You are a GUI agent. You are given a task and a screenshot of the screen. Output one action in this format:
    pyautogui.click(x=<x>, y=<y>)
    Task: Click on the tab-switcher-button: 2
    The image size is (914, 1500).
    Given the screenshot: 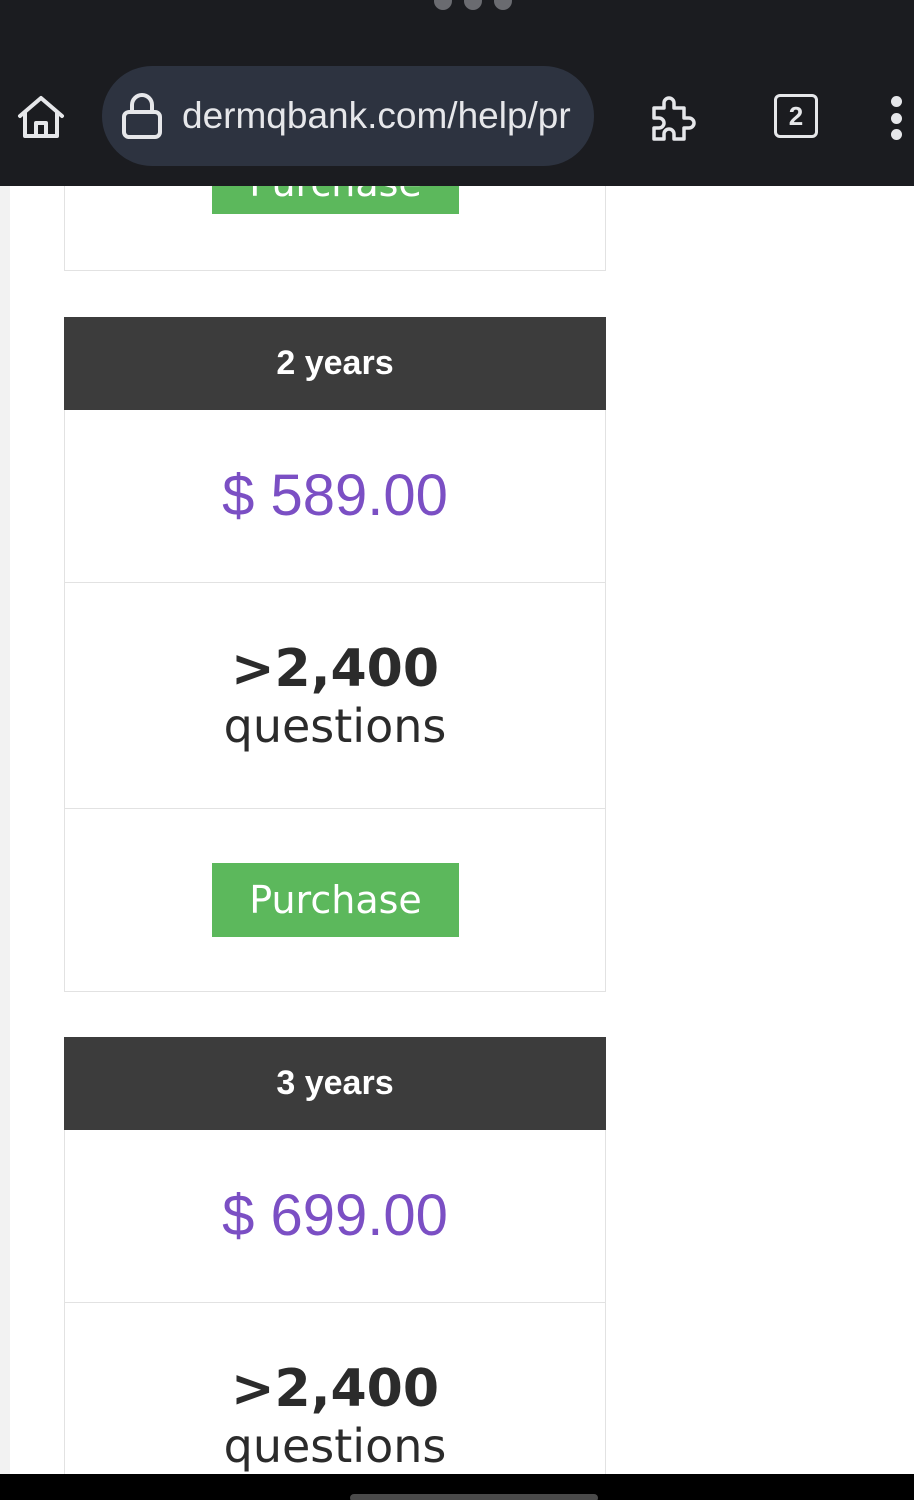 What is the action you would take?
    pyautogui.click(x=796, y=116)
    